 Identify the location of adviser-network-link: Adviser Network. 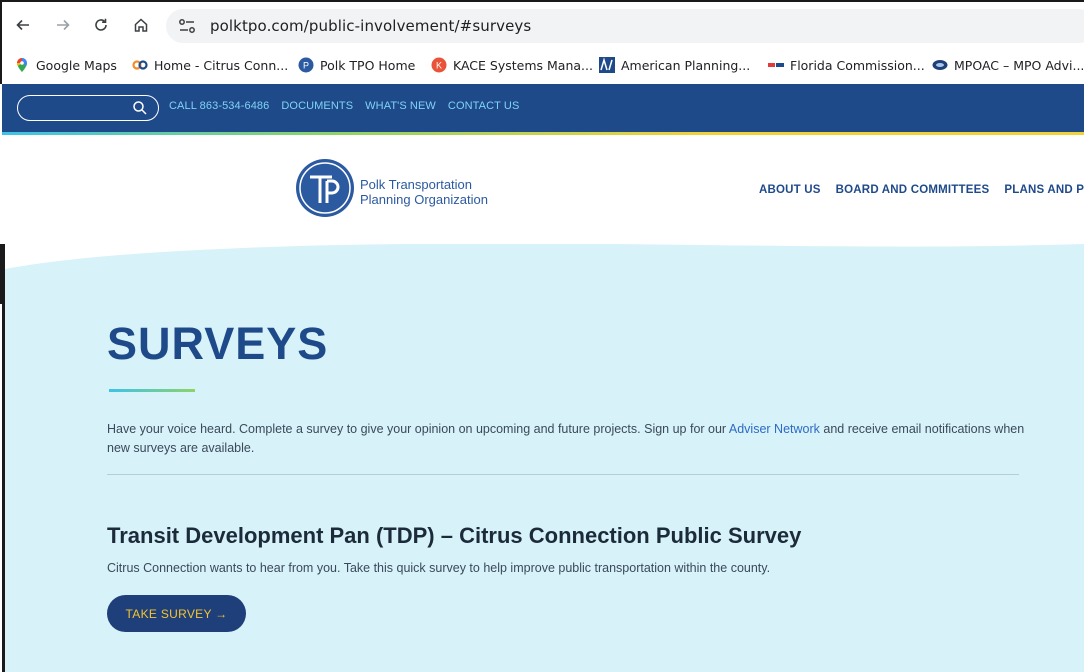
(774, 429).